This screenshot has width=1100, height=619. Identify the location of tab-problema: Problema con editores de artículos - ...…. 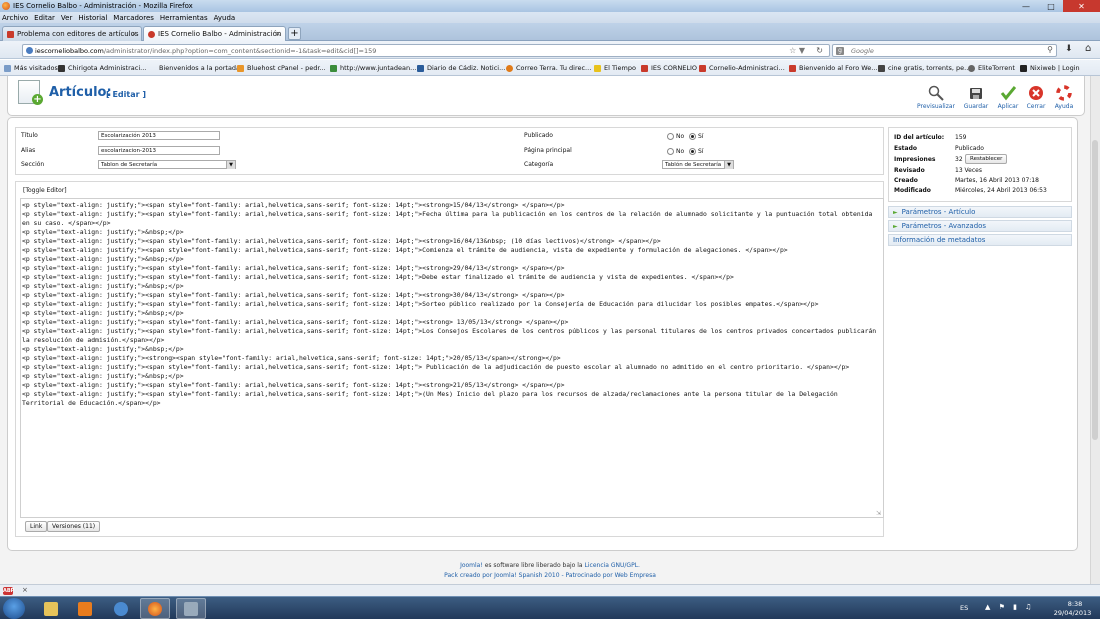
(72, 33).